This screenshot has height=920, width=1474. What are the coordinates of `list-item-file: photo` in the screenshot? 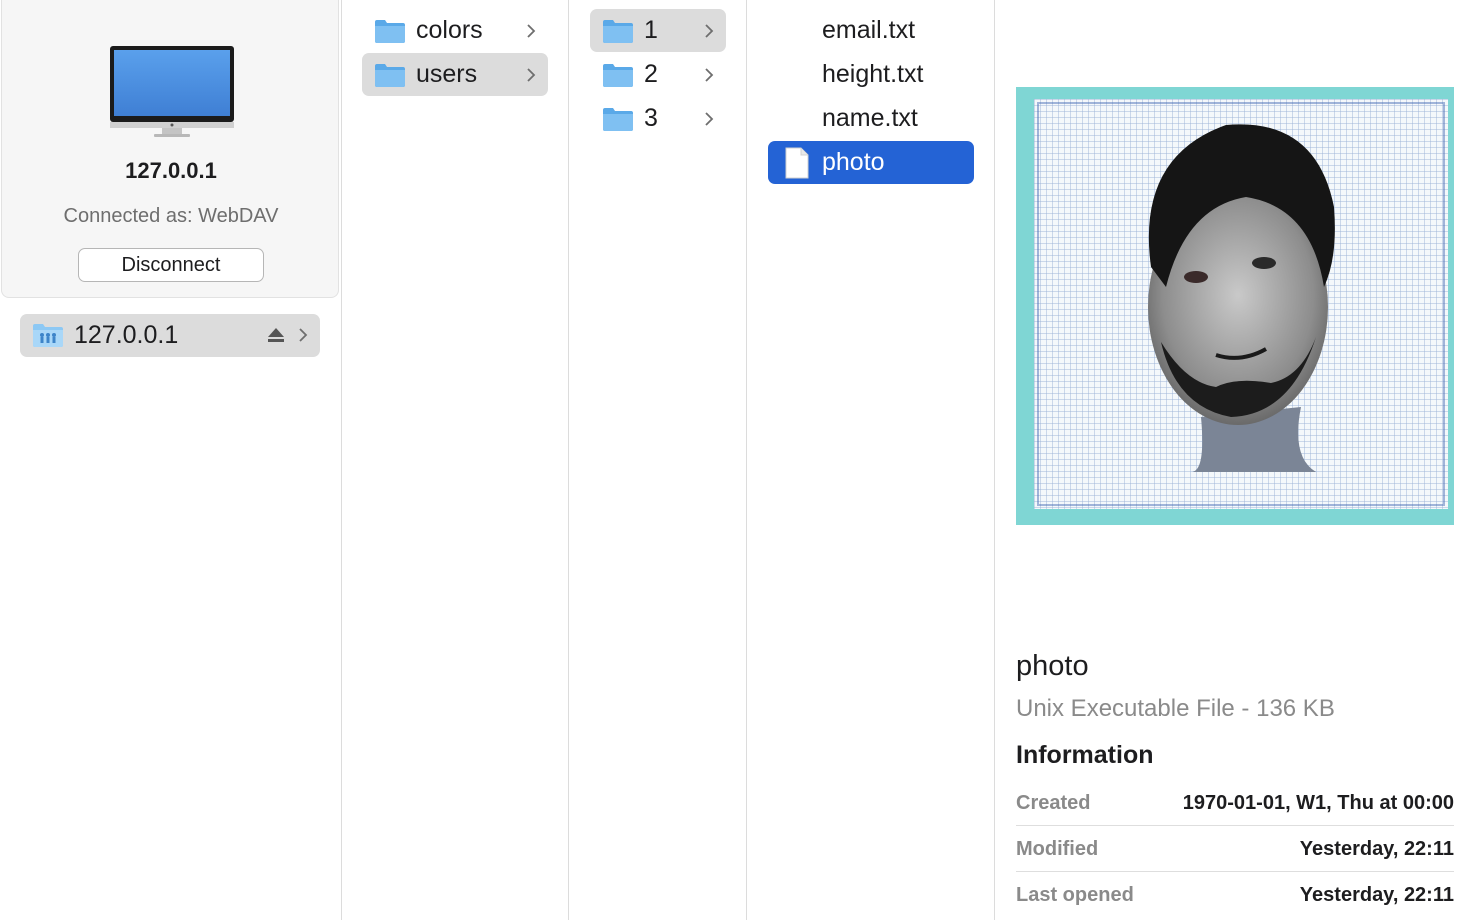 It's located at (871, 162).